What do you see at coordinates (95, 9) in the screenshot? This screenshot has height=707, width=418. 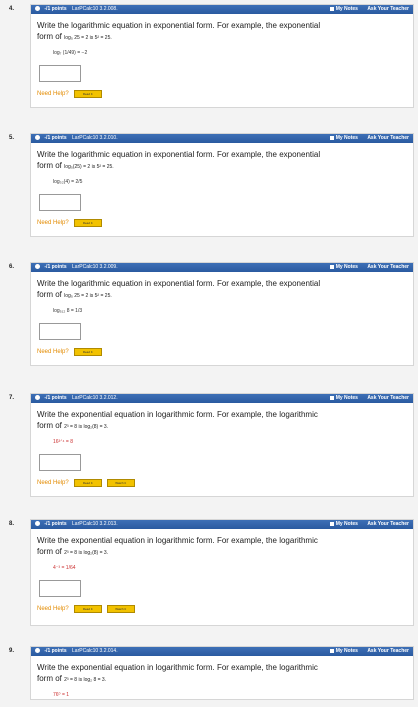 I see `question-code: LarPCalc10 3.2.008.` at bounding box center [95, 9].